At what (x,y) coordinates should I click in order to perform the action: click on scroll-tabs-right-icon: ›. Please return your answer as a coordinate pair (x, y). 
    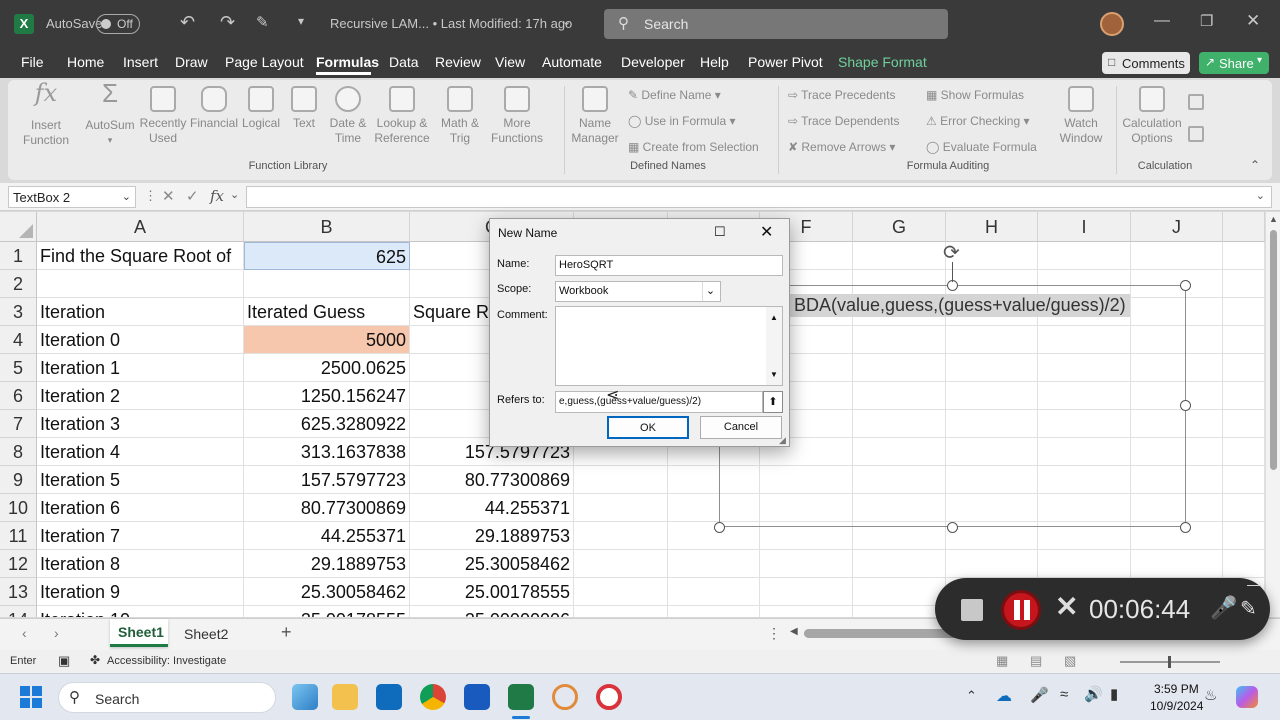
    Looking at the image, I should click on (56, 633).